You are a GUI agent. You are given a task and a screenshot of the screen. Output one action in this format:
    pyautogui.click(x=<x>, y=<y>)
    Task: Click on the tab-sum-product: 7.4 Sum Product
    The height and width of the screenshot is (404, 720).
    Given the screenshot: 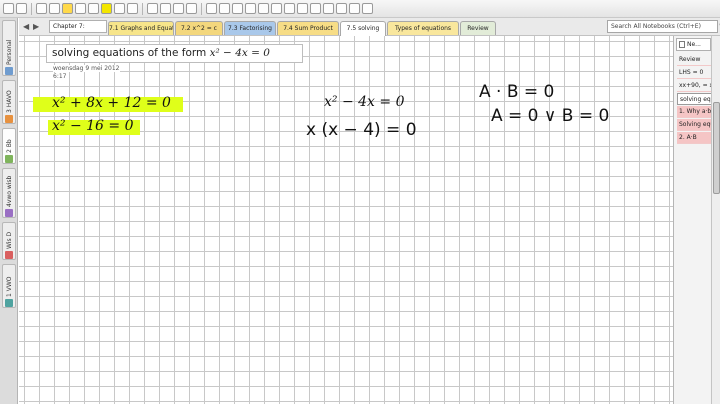 What is the action you would take?
    pyautogui.click(x=308, y=28)
    